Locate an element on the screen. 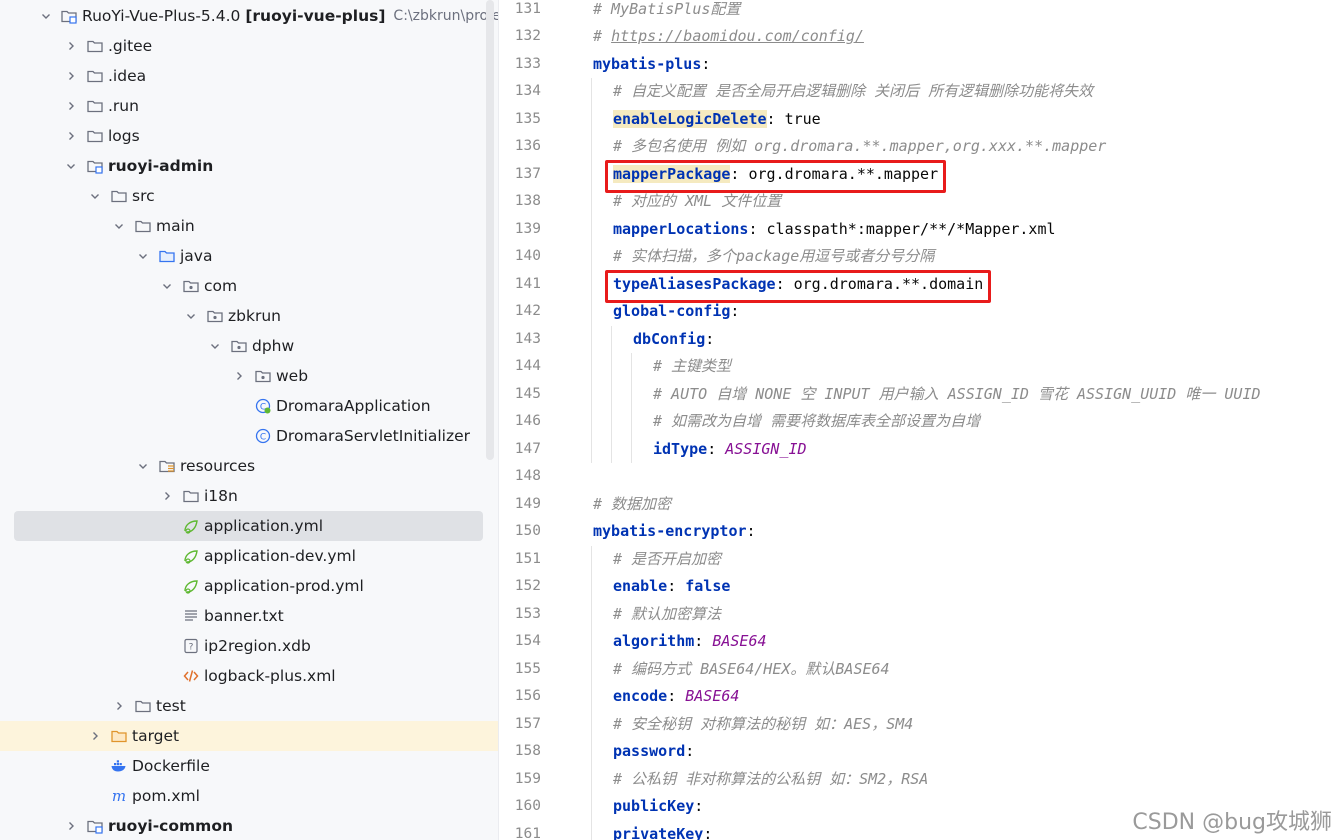 The width and height of the screenshot is (1344, 840). line-number: 131 is located at coordinates (527, 8).